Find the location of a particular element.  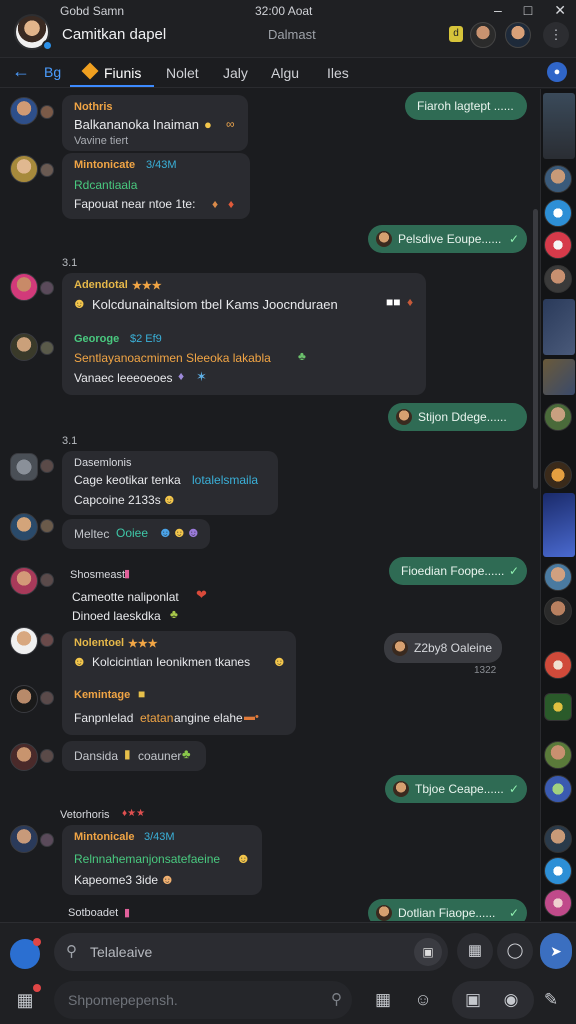

emoji-icon: ■■ is located at coordinates (393, 302).